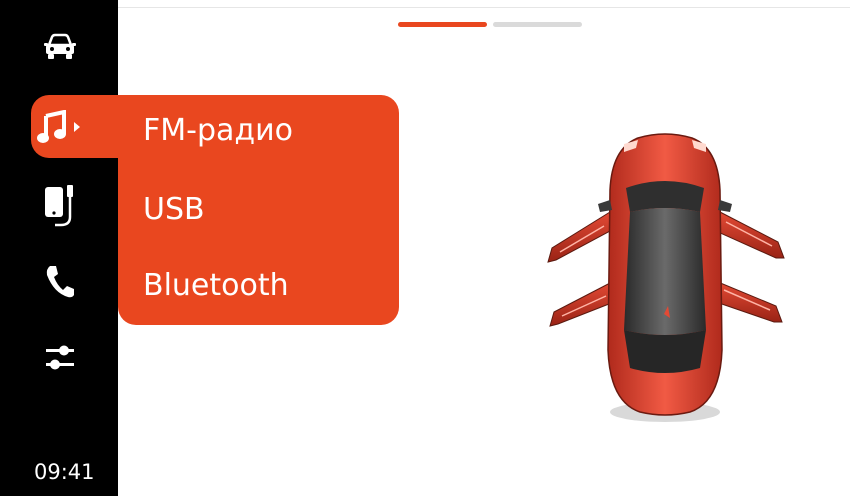  I want to click on sliders-icon, so click(60, 357).